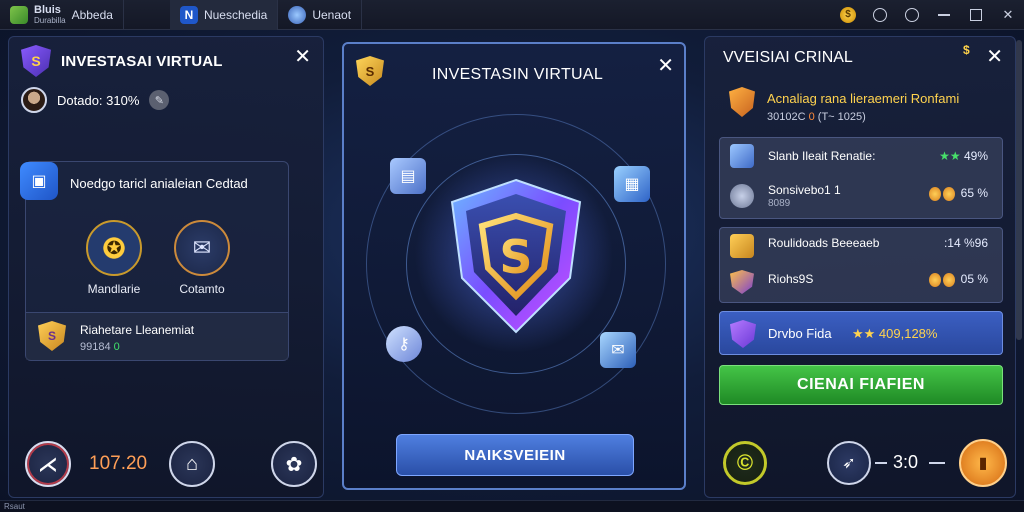 Image resolution: width=1024 pixels, height=512 pixels. Describe the element at coordinates (779, 203) in the screenshot. I see `asset-sub: 8089` at that location.